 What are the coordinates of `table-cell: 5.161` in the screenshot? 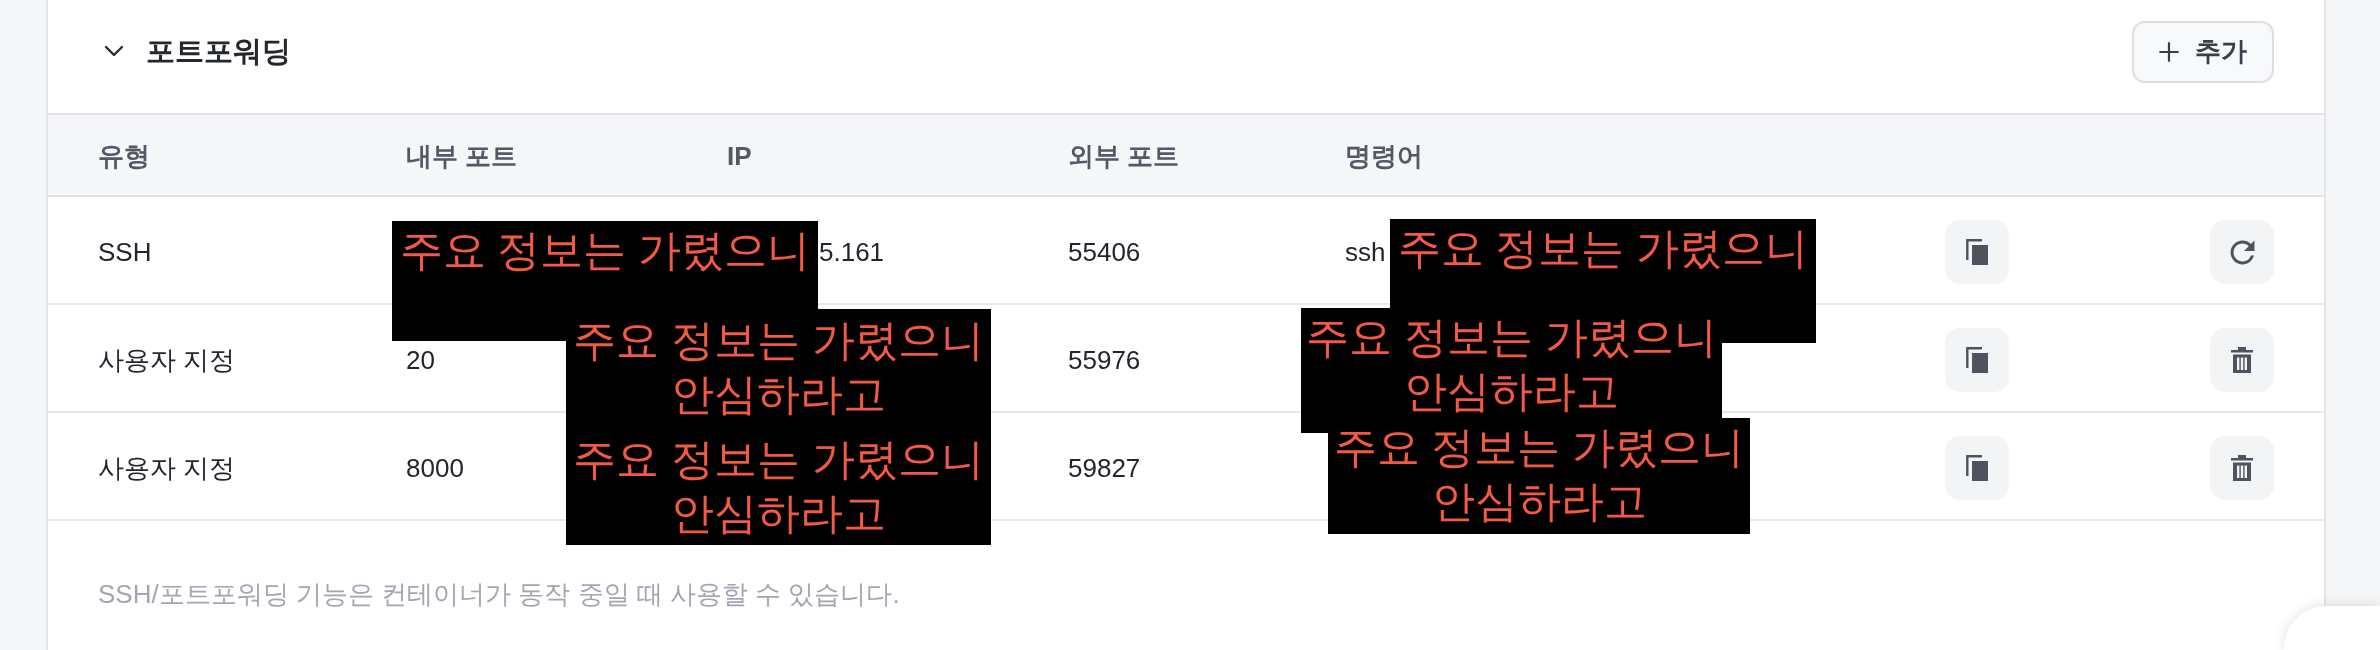 It's located at (852, 252).